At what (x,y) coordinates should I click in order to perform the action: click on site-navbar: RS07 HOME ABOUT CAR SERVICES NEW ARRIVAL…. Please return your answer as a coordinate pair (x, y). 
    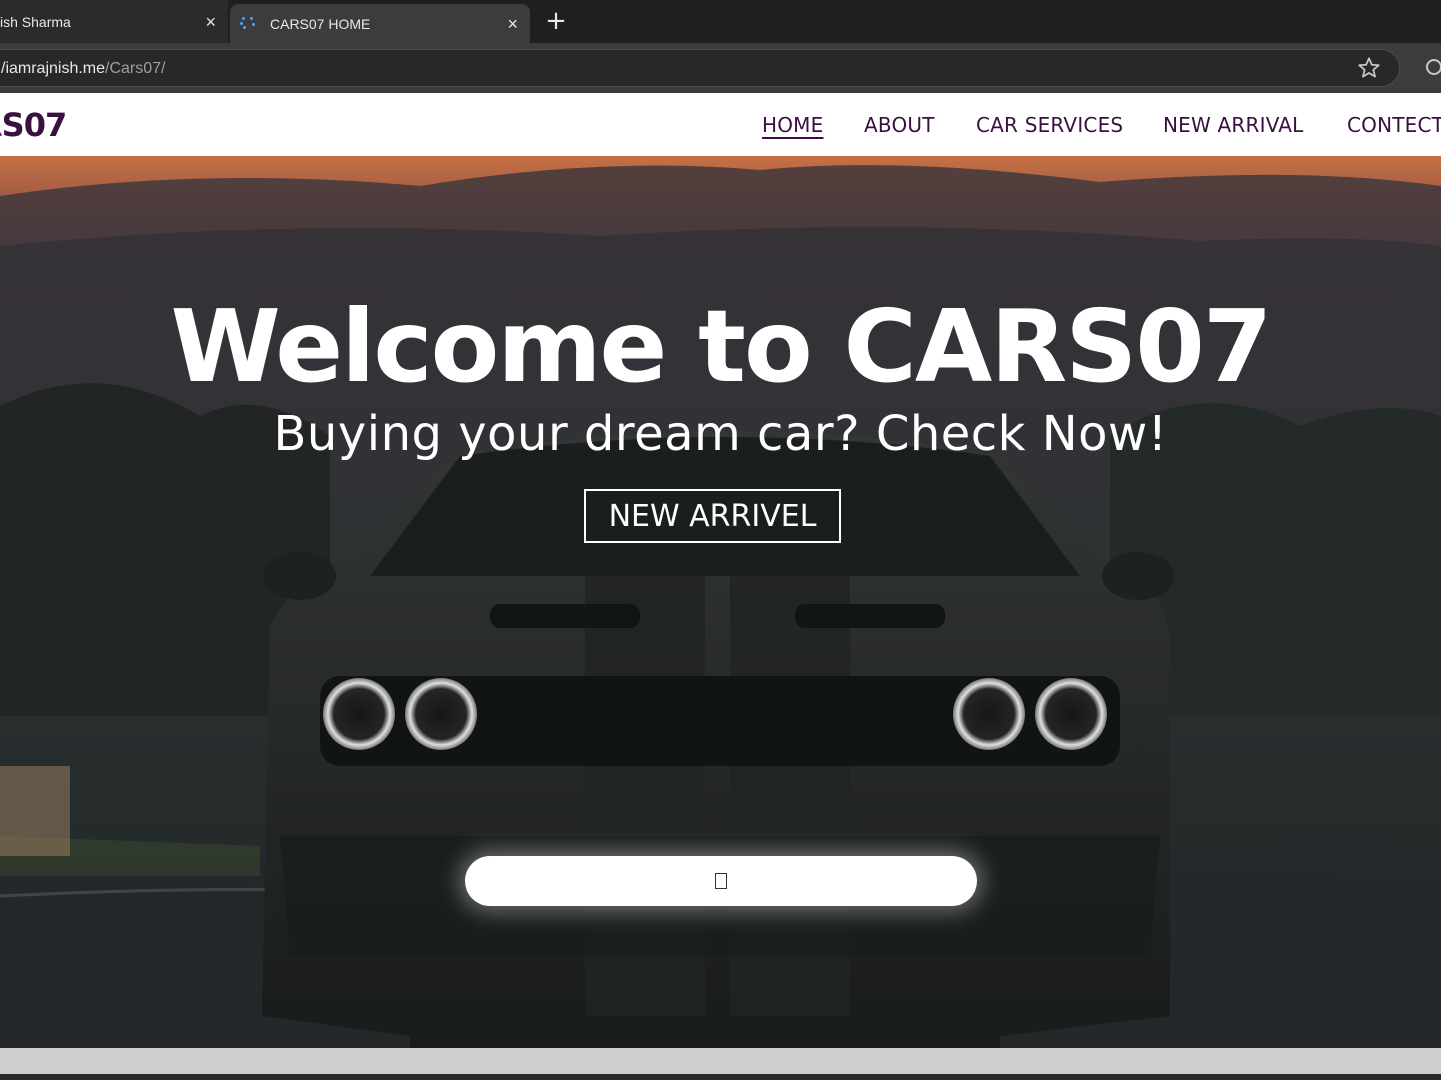
    Looking at the image, I should click on (720, 124).